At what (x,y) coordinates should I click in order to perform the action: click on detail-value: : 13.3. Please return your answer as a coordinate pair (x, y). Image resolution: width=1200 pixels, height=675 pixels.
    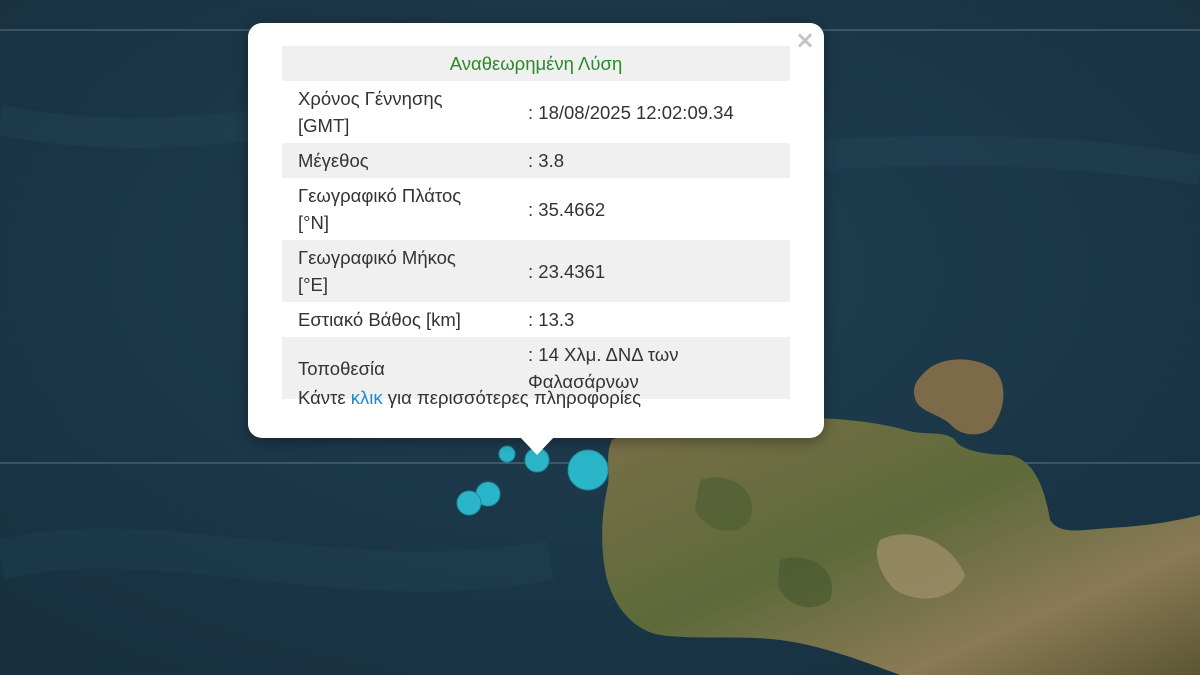
    Looking at the image, I should click on (551, 319).